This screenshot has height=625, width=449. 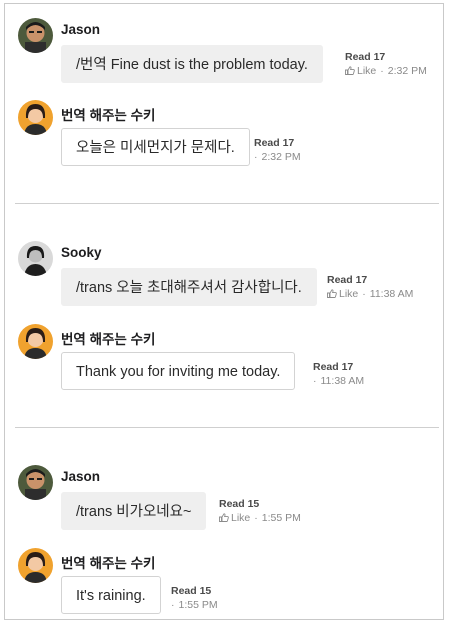 I want to click on message-meta: Read 17 Like · 2:32 PM, so click(x=386, y=64).